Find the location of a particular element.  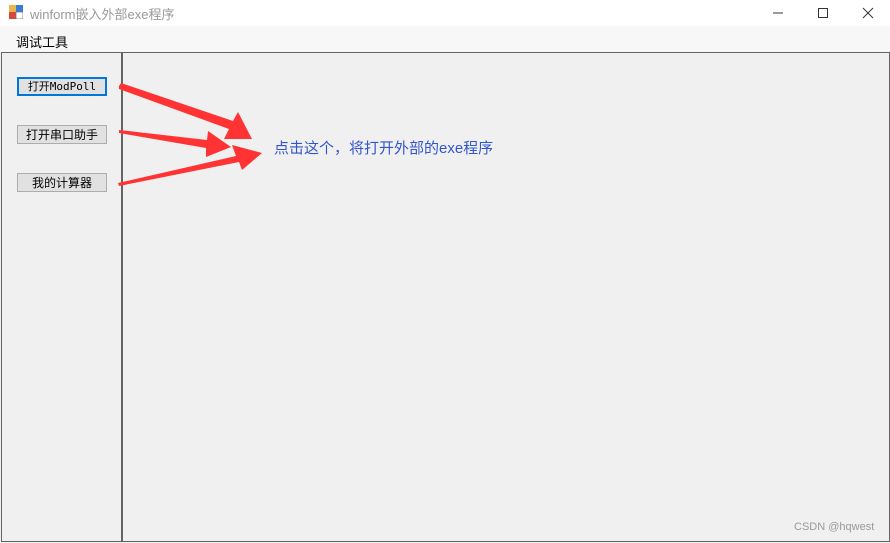

annotation-arrows is located at coordinates (190, 134).